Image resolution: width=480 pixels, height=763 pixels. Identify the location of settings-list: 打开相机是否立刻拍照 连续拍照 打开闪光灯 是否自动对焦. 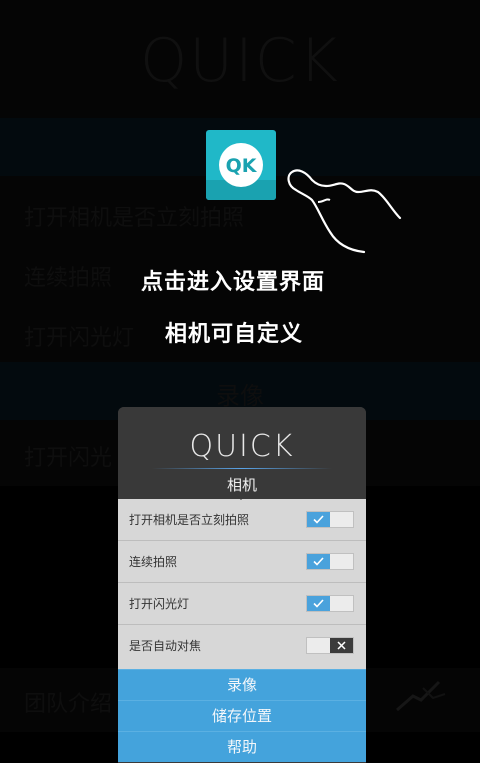
(242, 584).